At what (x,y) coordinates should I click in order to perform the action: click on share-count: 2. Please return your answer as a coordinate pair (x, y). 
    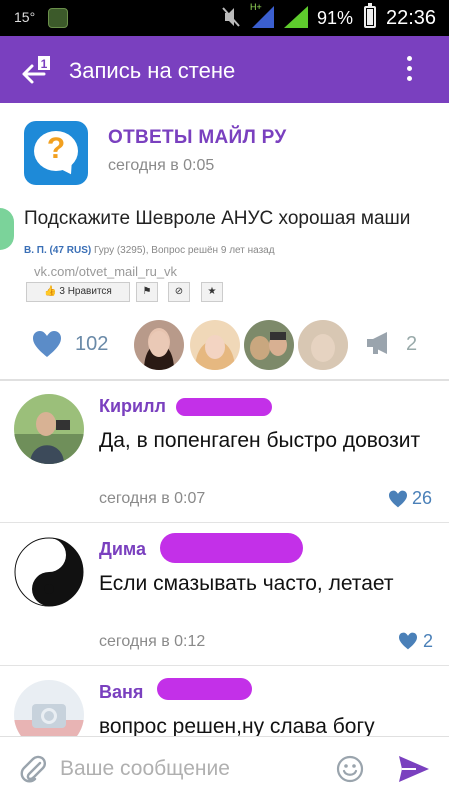
    Looking at the image, I should click on (411, 344).